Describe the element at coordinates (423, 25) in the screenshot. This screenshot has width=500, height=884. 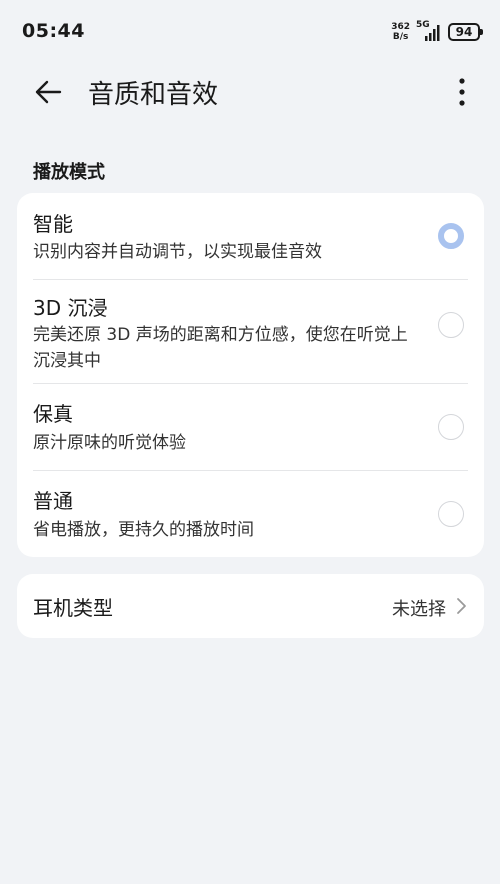
I see `network-type-label: 5G` at that location.